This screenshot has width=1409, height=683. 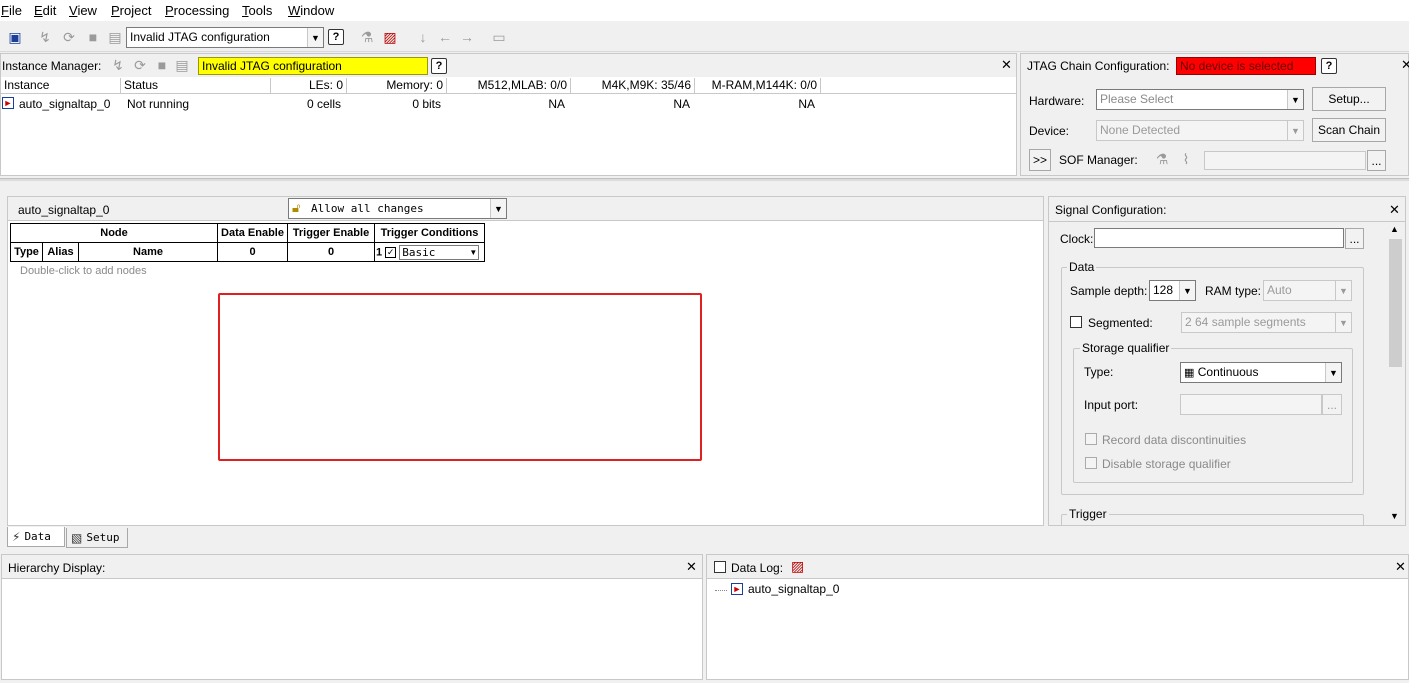 I want to click on menu-processing: Processing, so click(x=197, y=10).